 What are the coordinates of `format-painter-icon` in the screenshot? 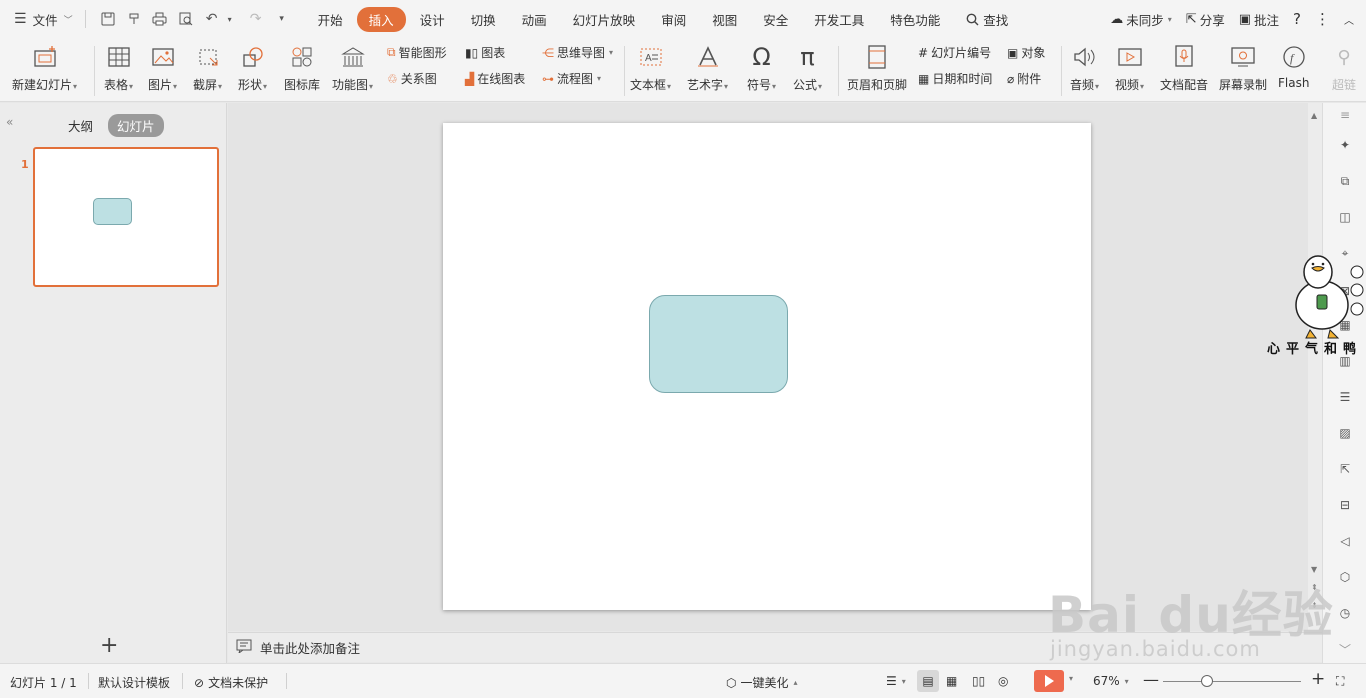 It's located at (134, 19).